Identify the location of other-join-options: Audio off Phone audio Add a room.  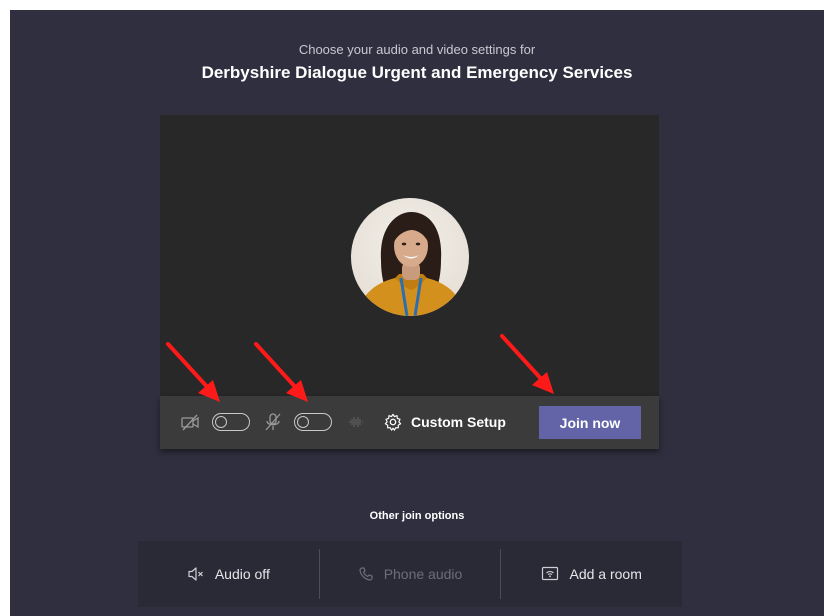
(410, 574).